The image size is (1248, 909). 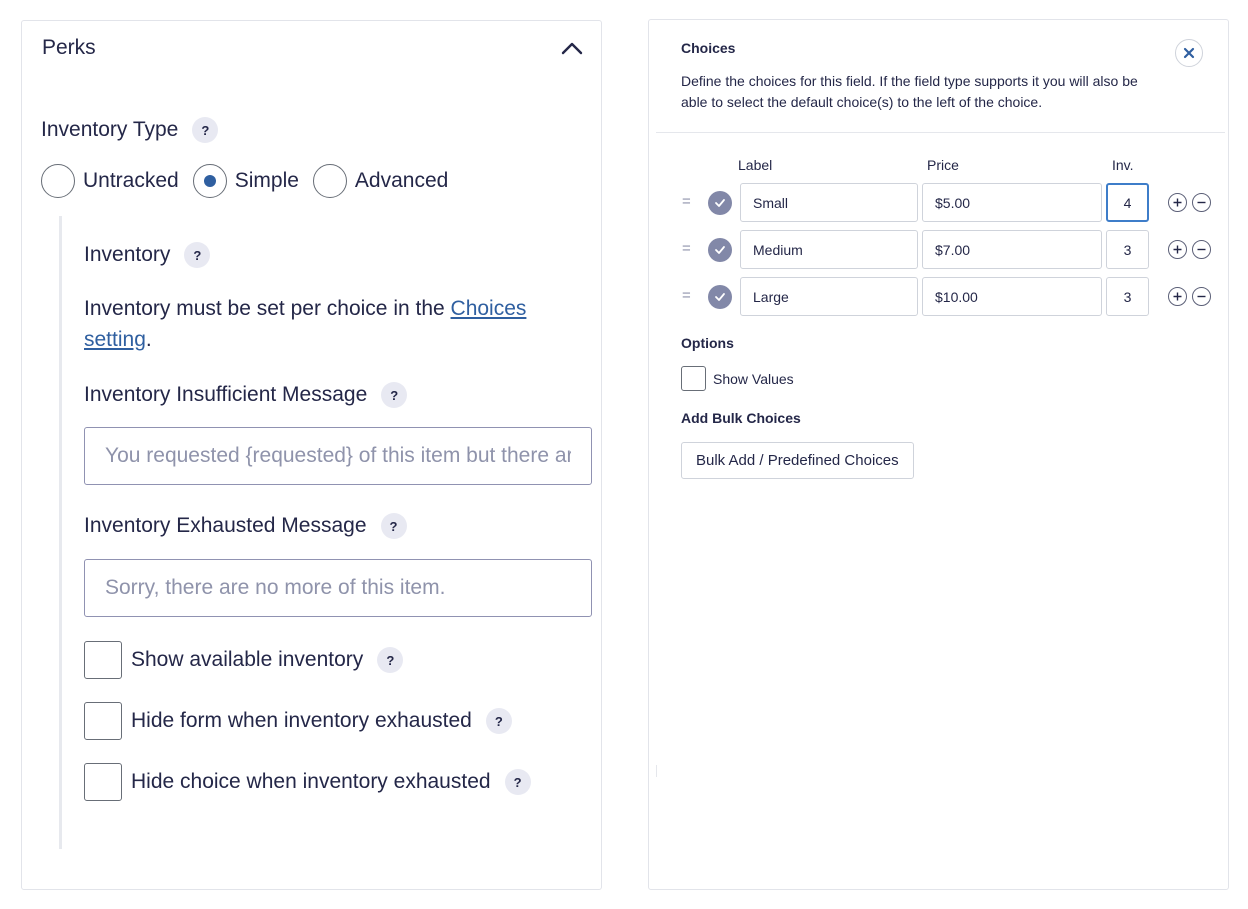 I want to click on radio-simple-label: Simple, so click(x=266, y=180).